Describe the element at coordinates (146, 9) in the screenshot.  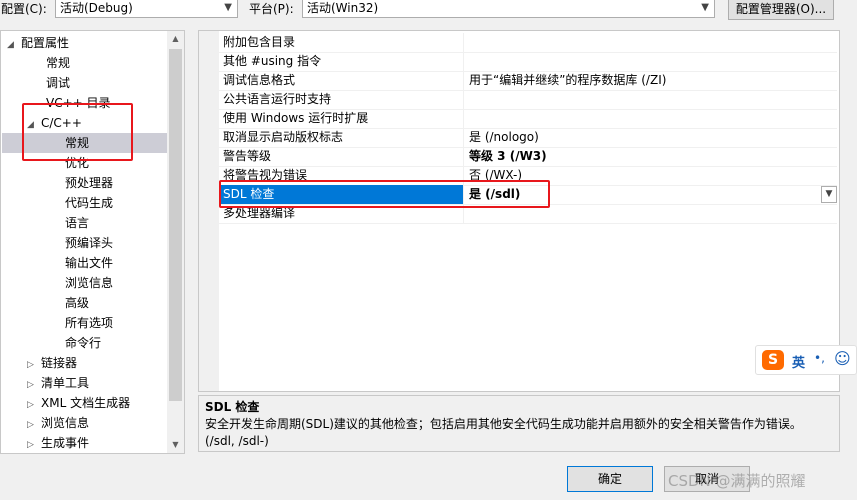
I see `config-dropdown: 活动(Debug) ▼` at that location.